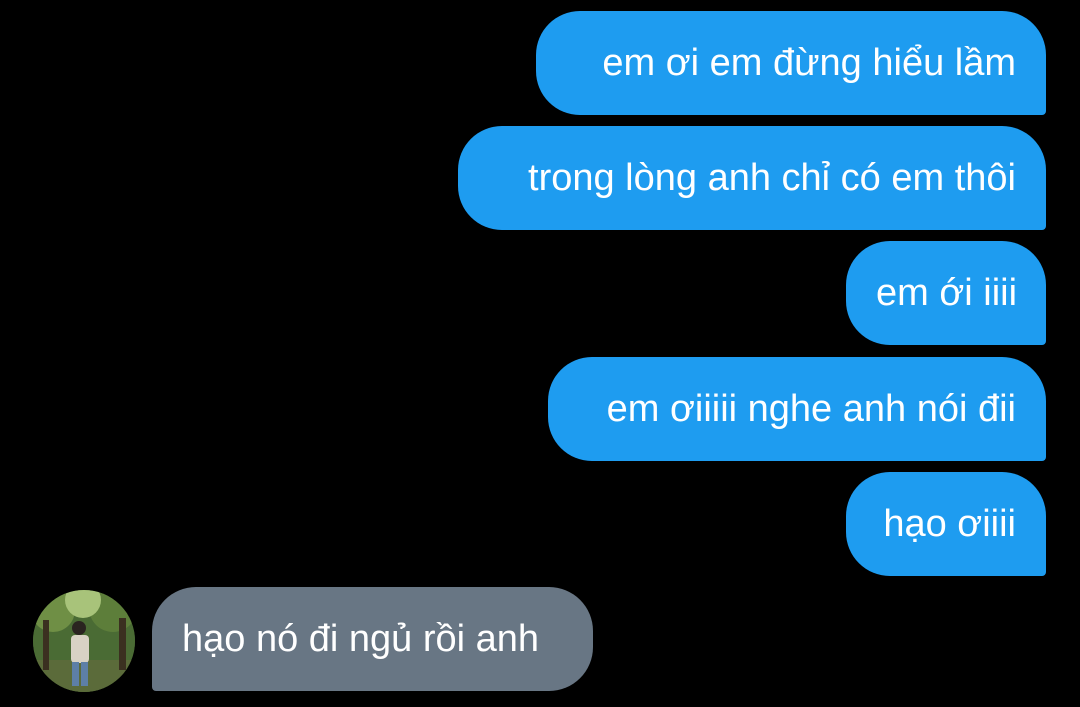  I want to click on sent-message-bubble: trong lòng anh chỉ có em thôi, so click(752, 178).